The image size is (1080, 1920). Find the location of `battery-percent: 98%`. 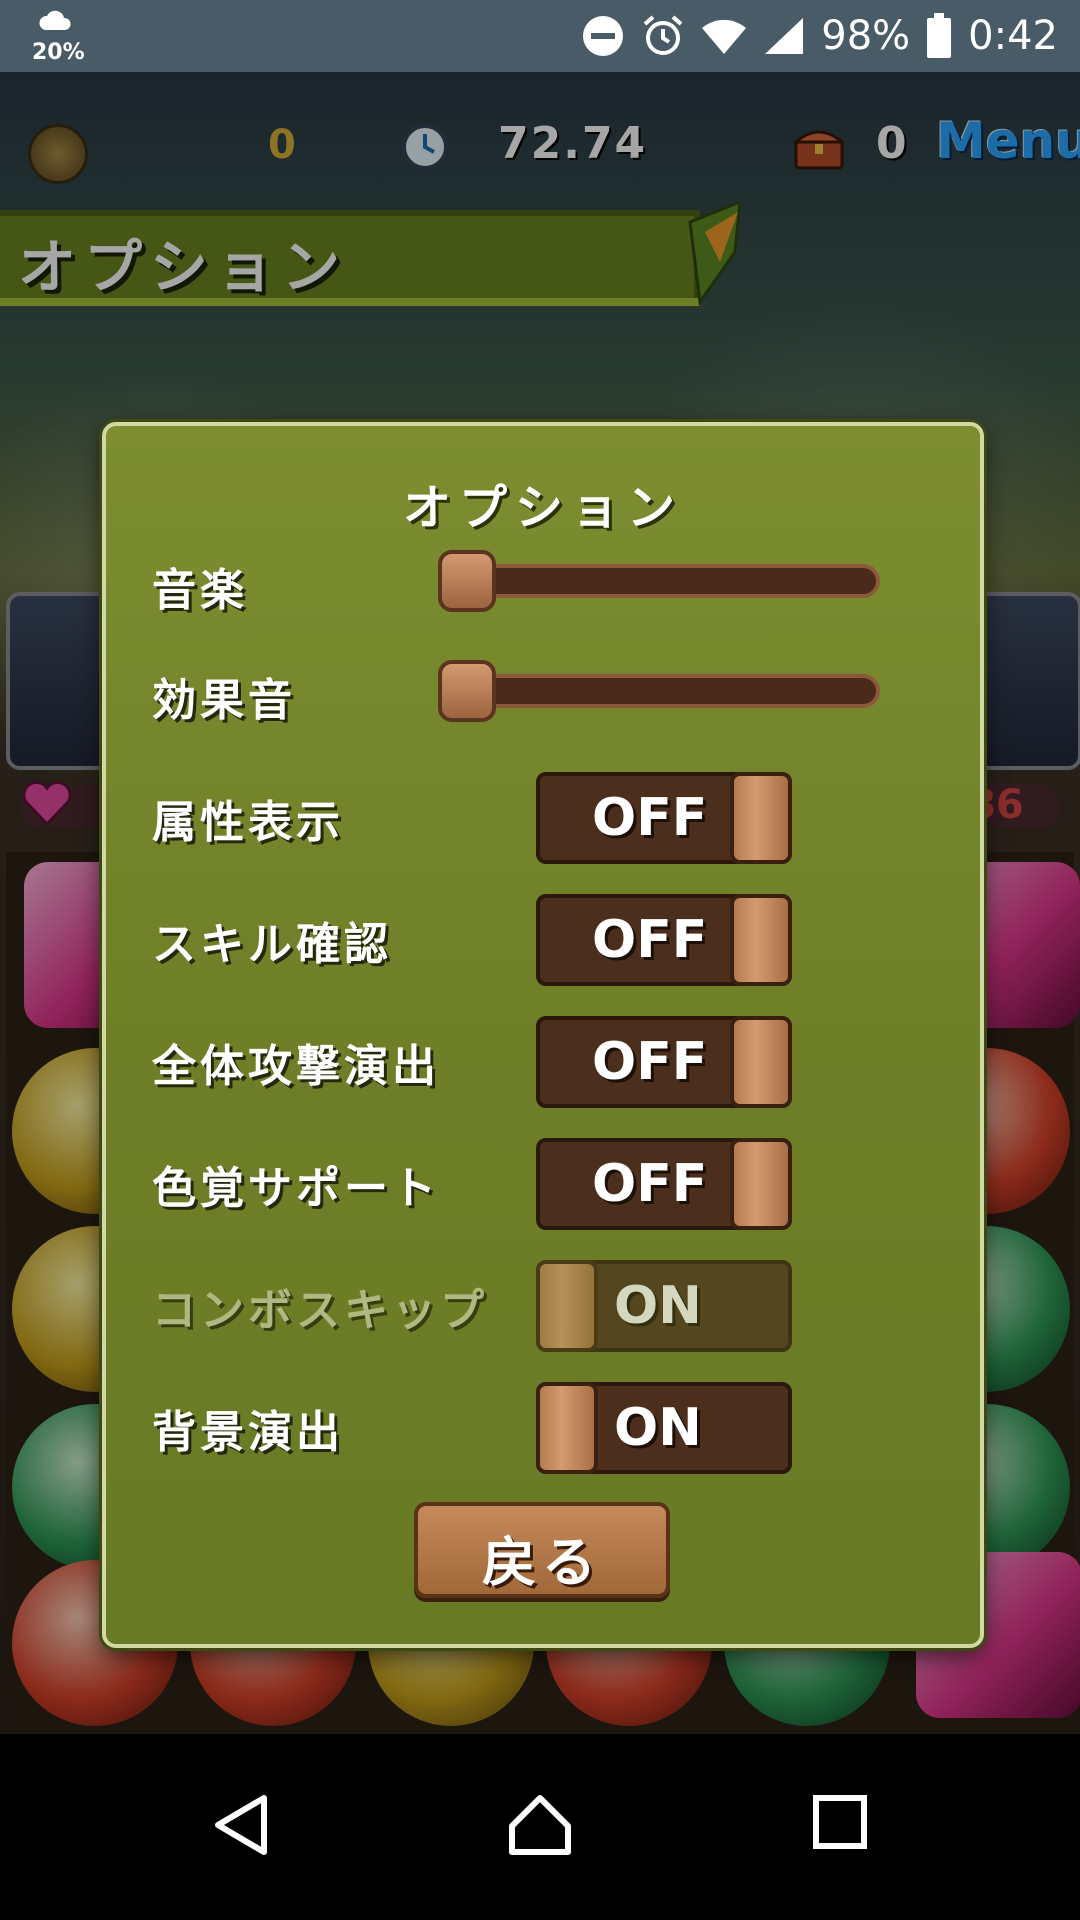

battery-percent: 98% is located at coordinates (866, 36).